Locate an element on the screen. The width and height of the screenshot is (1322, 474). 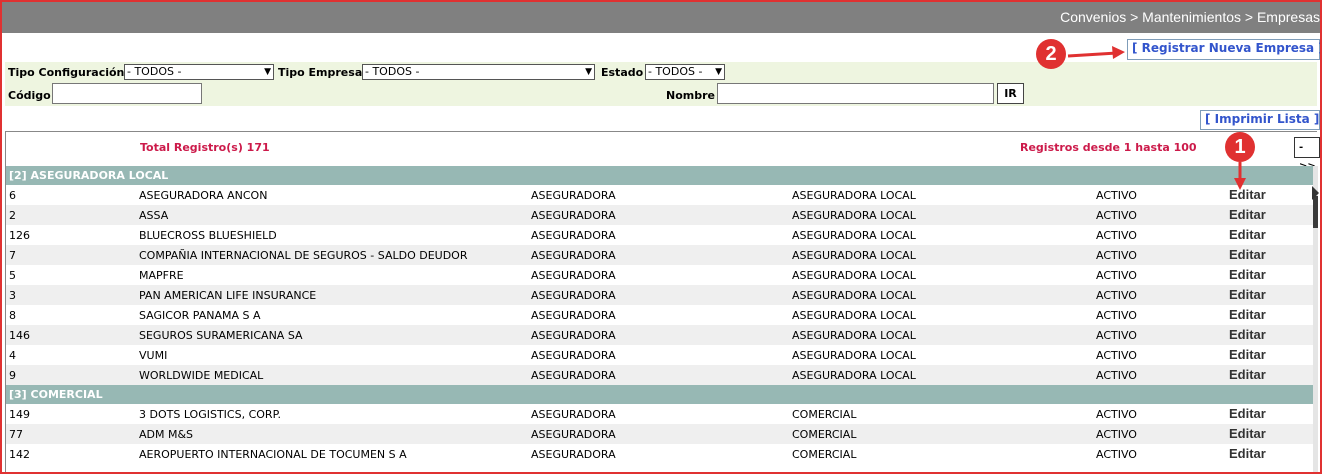
annotation-badge-2: 2 is located at coordinates (1051, 54).